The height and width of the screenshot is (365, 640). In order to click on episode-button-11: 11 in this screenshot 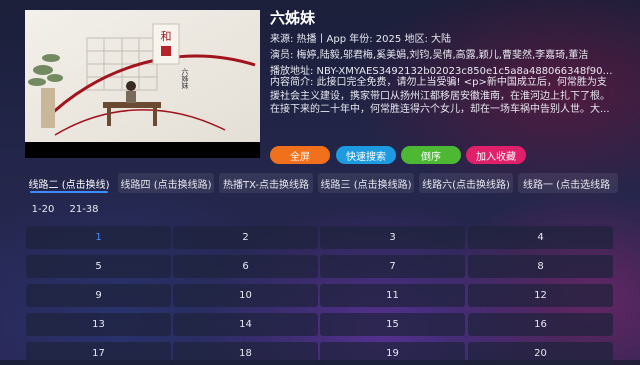, I will do `click(392, 295)`.